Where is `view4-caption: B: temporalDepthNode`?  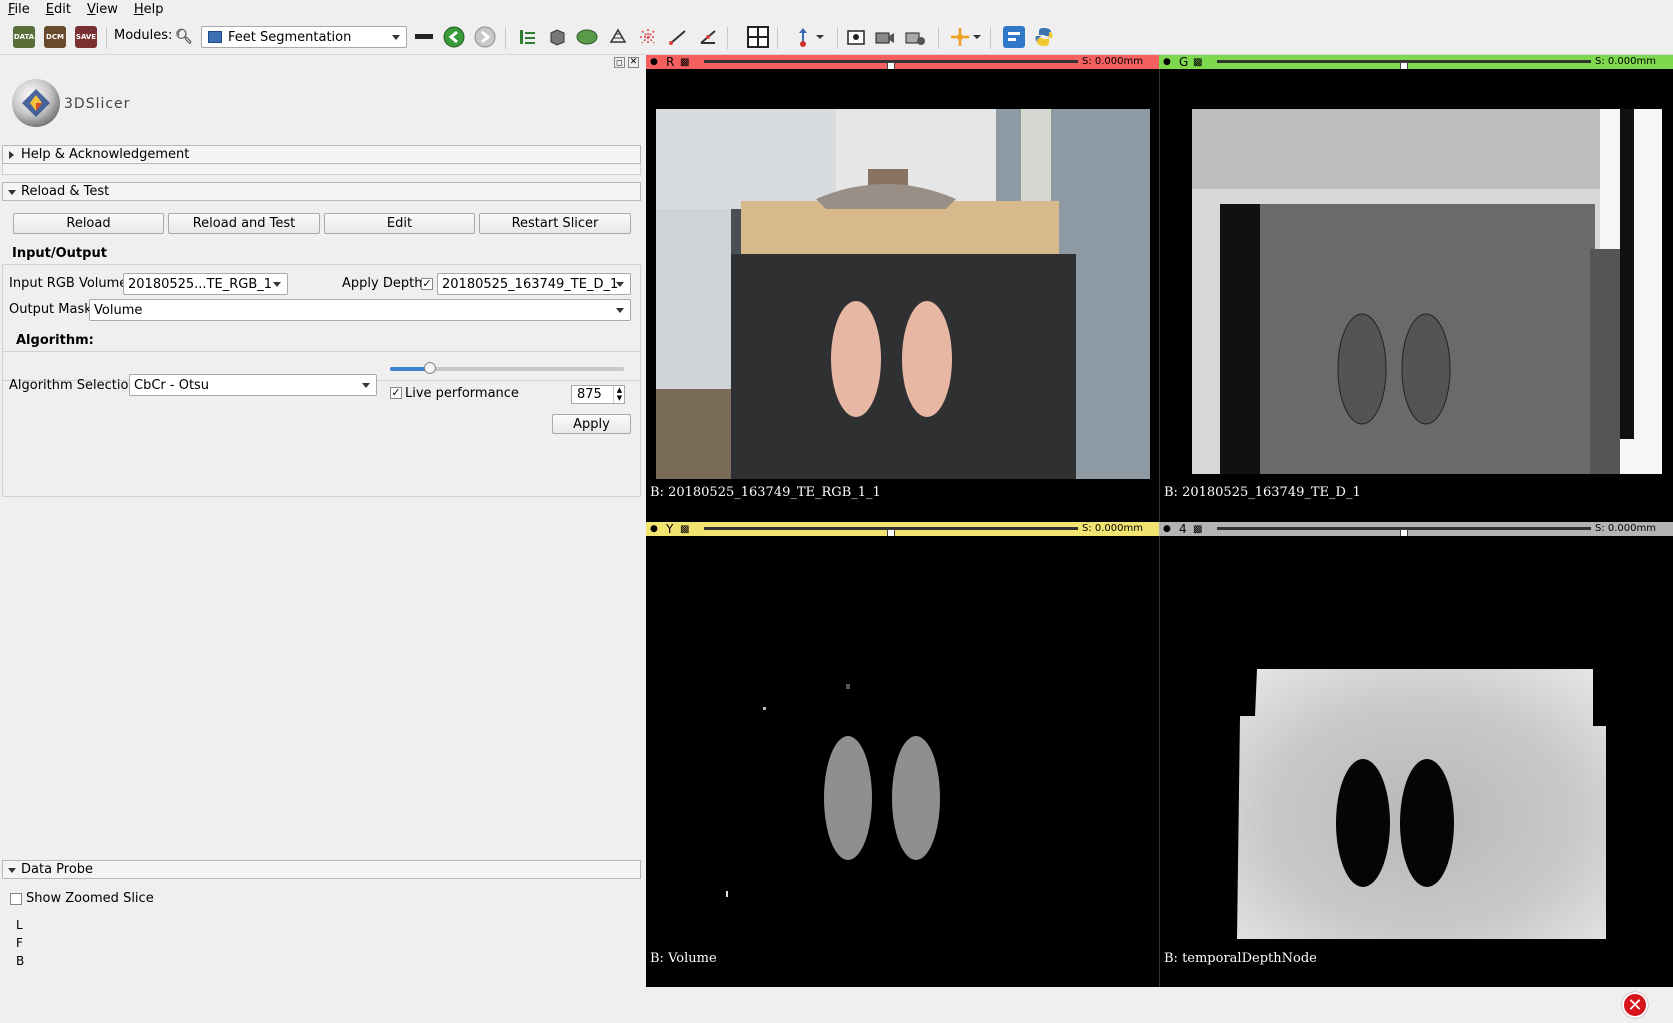
view4-caption: B: temporalDepthNode is located at coordinates (1240, 958).